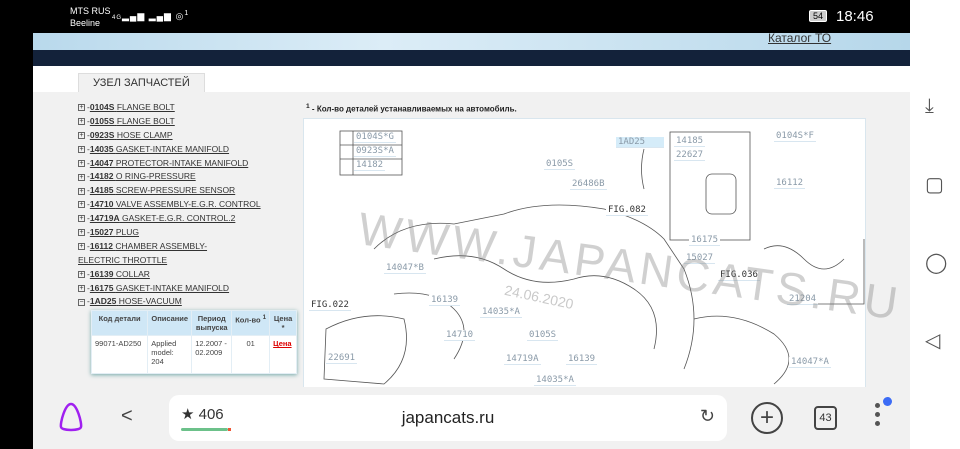 This screenshot has width=960, height=449. I want to click on tree-item: + -0104S FLANGE BOLT, so click(190, 108).